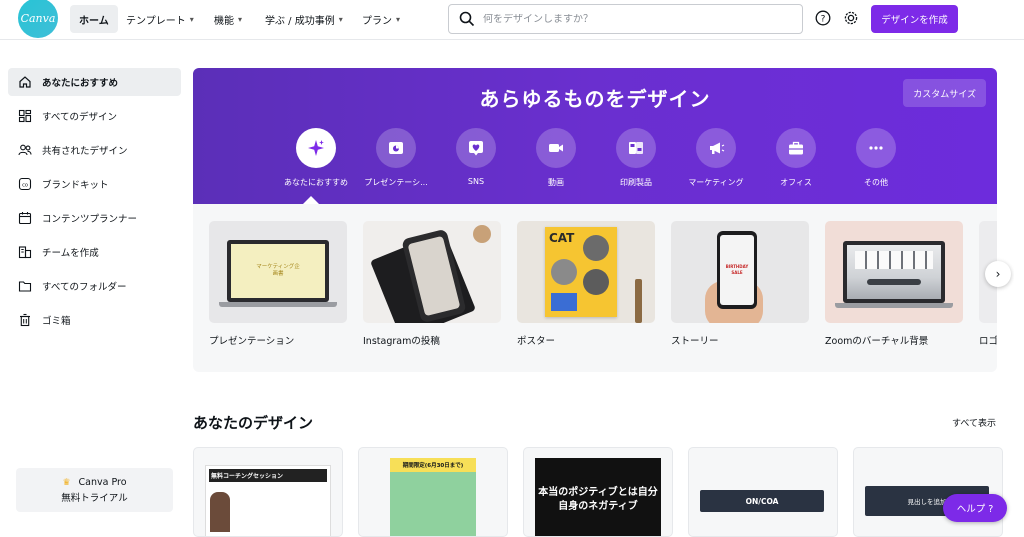  Describe the element at coordinates (476, 148) in the screenshot. I see `heart-icon` at that location.